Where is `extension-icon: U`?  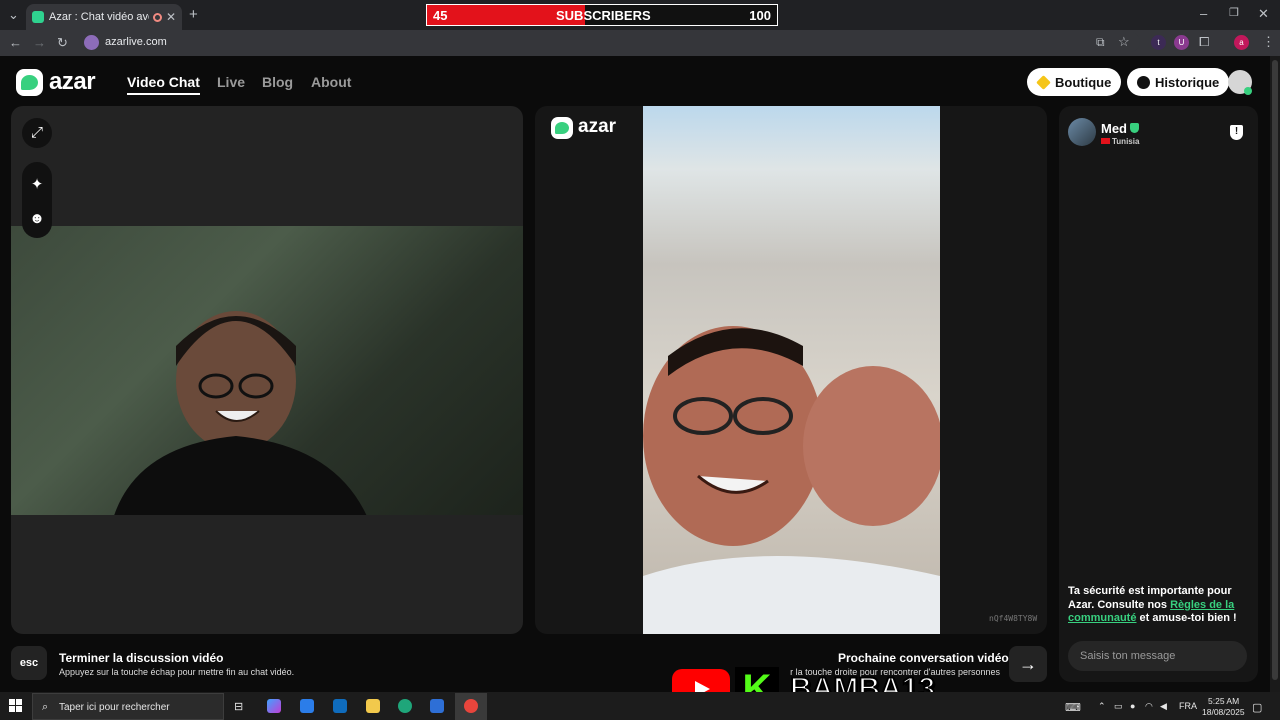
extension-icon: U is located at coordinates (1181, 42).